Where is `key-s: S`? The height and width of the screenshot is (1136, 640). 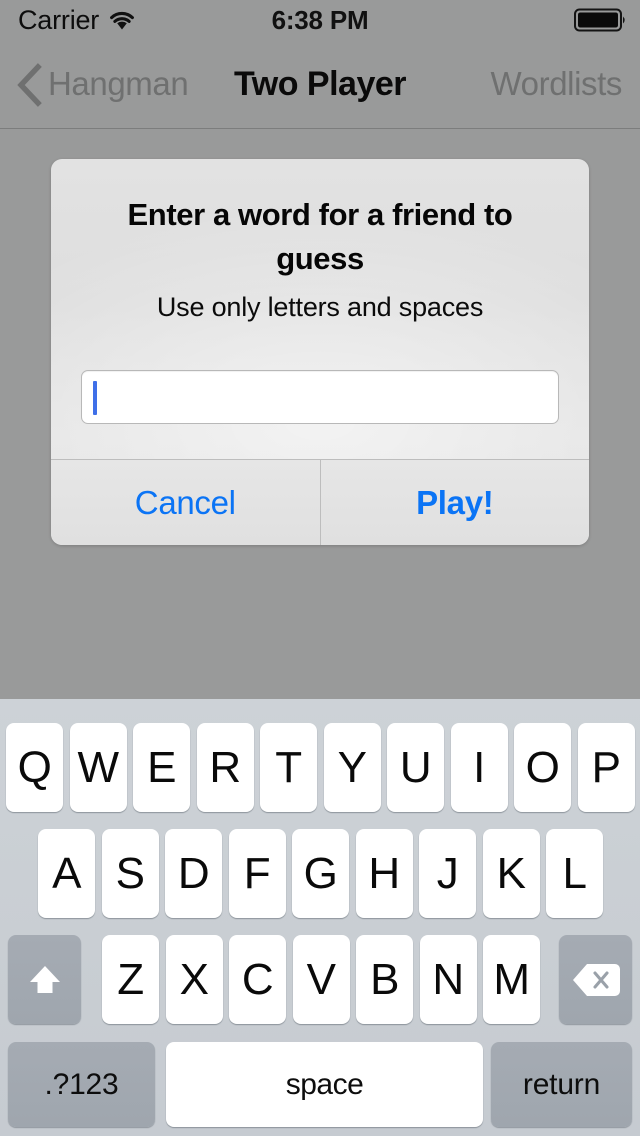
key-s: S is located at coordinates (130, 873).